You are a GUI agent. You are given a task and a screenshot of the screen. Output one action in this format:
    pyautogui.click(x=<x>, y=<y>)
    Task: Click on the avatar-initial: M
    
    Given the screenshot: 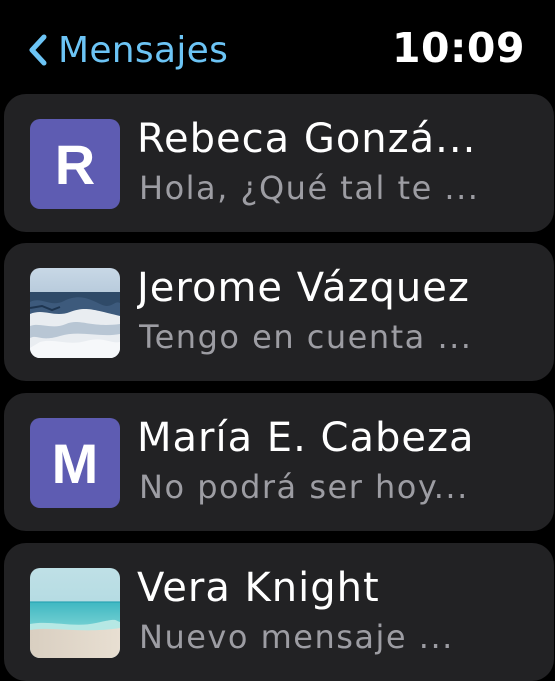 What is the action you would take?
    pyautogui.click(x=75, y=463)
    